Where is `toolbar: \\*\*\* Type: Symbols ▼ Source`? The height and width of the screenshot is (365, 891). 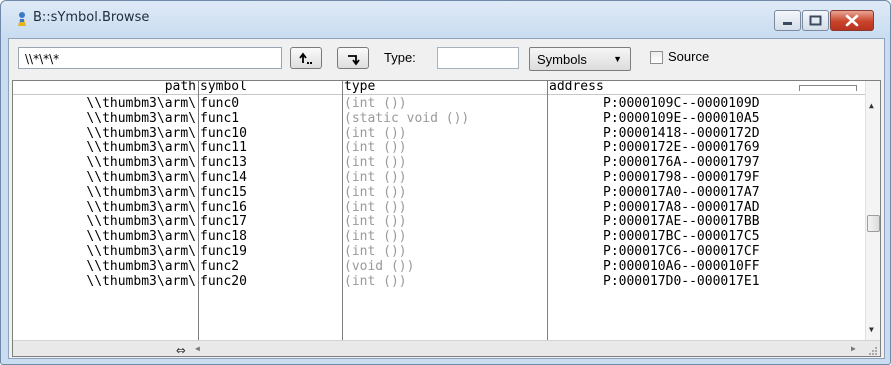 toolbar: \\*\*\* Type: Symbols ▼ Source is located at coordinates (446, 59).